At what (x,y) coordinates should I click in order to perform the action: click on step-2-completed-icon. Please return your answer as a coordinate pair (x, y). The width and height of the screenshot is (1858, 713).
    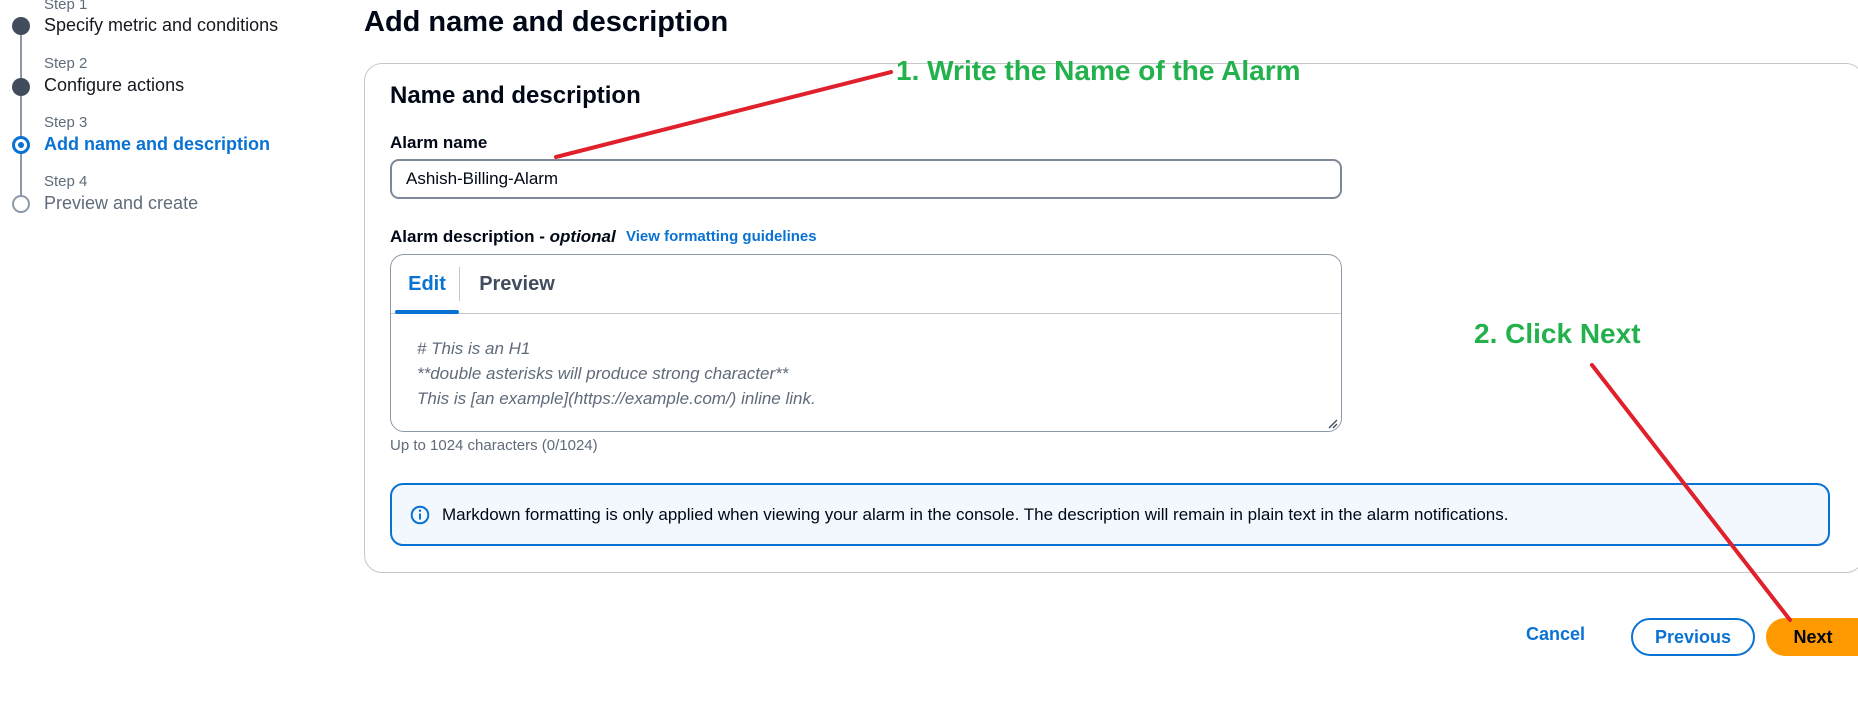
    Looking at the image, I should click on (21, 87).